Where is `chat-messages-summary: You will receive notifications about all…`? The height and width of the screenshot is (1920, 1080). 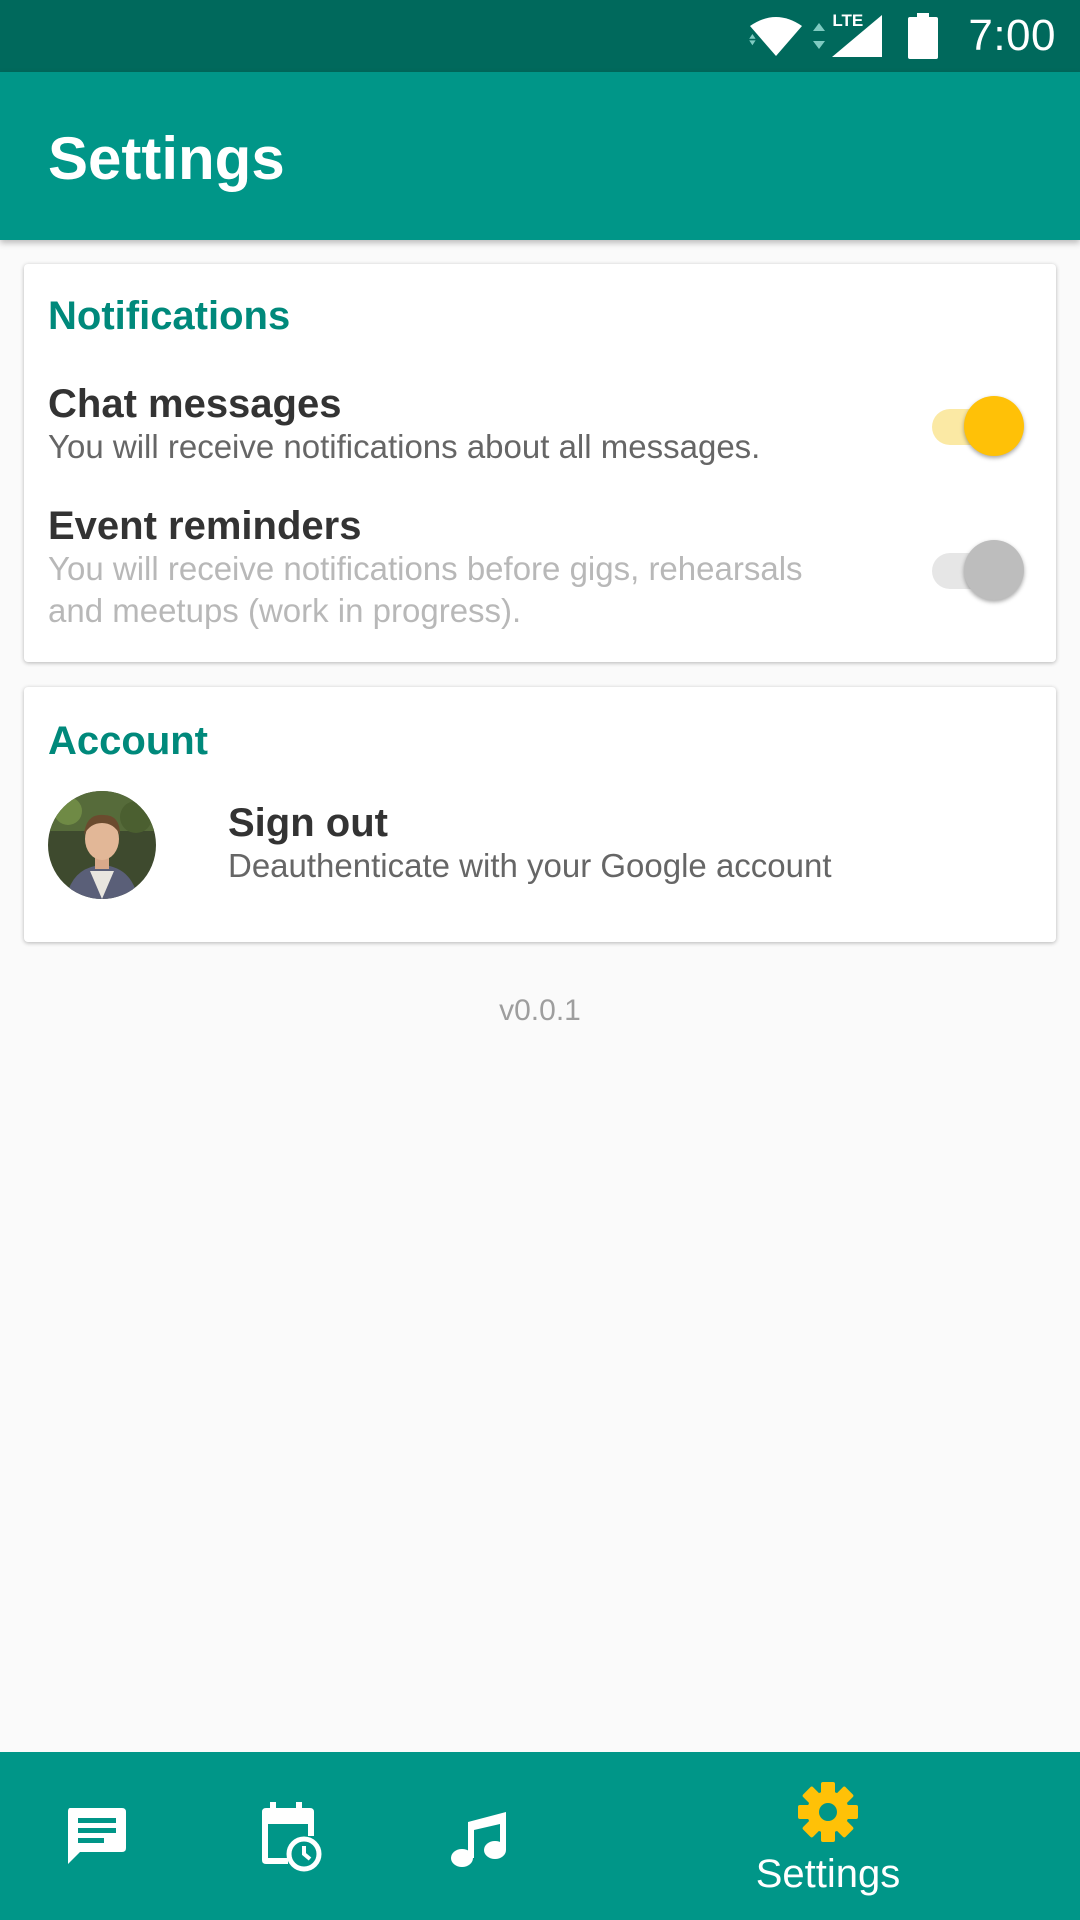 chat-messages-summary: You will receive notifications about all… is located at coordinates (404, 446).